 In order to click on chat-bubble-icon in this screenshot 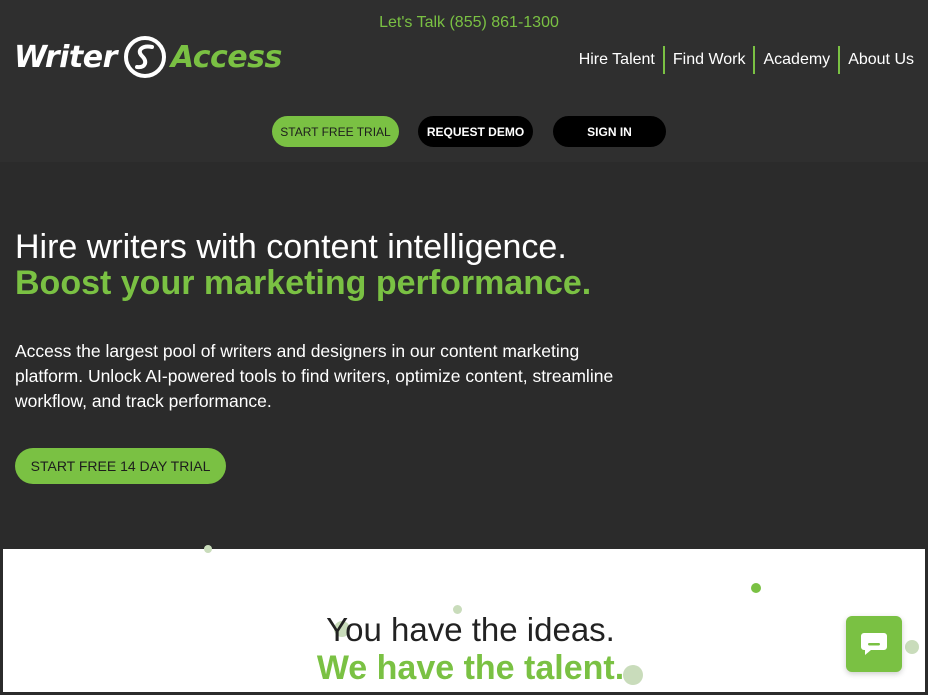, I will do `click(874, 644)`.